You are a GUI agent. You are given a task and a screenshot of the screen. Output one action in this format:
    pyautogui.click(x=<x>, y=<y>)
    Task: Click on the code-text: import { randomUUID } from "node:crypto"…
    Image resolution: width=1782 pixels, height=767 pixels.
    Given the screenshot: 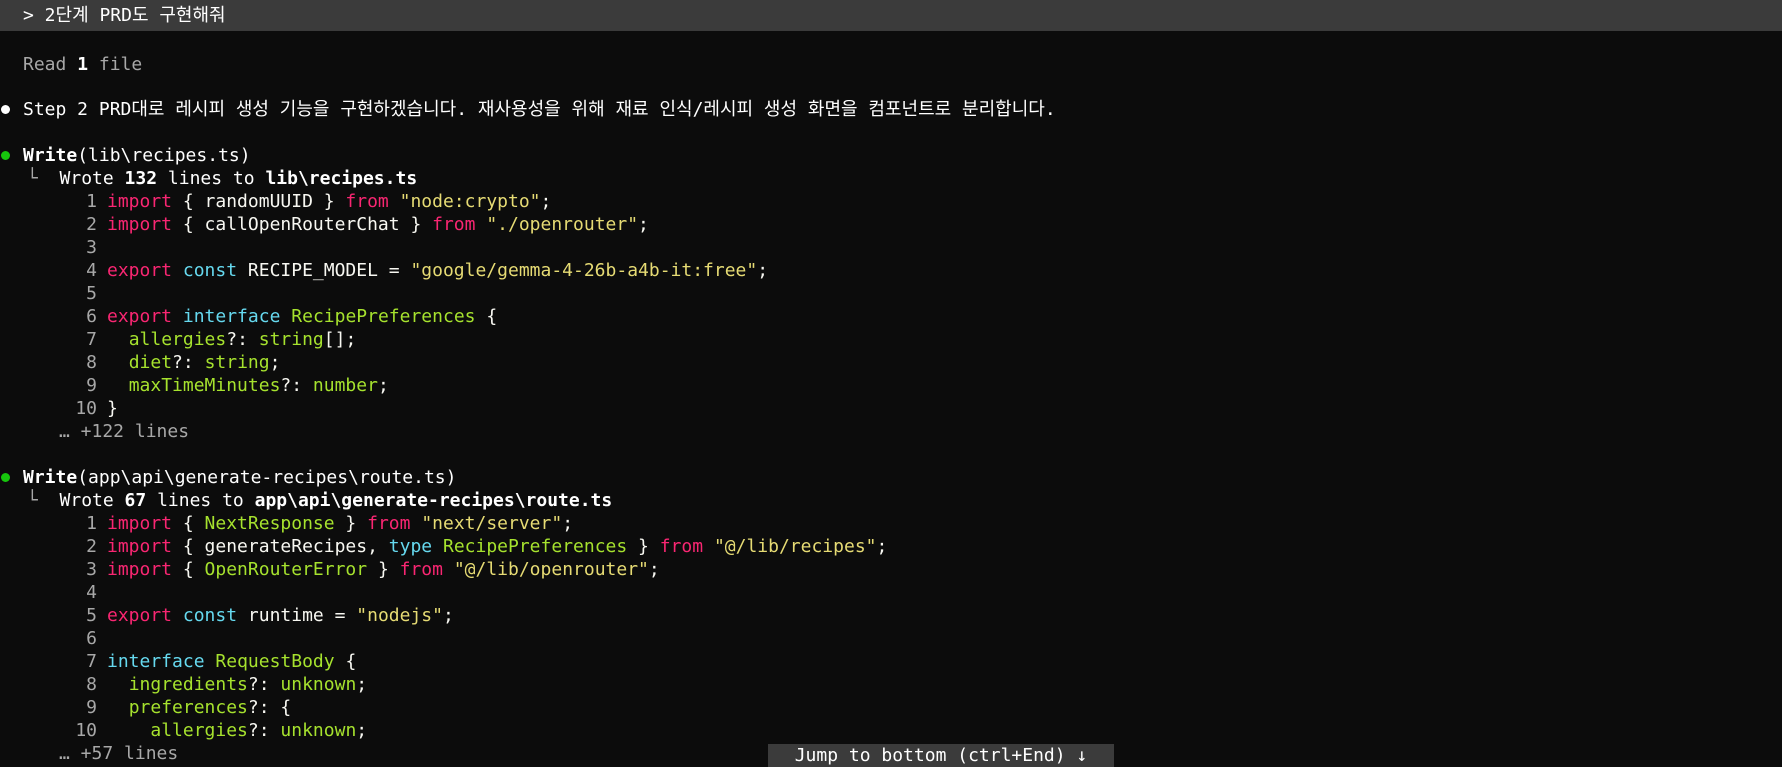 What is the action you would take?
    pyautogui.click(x=329, y=201)
    